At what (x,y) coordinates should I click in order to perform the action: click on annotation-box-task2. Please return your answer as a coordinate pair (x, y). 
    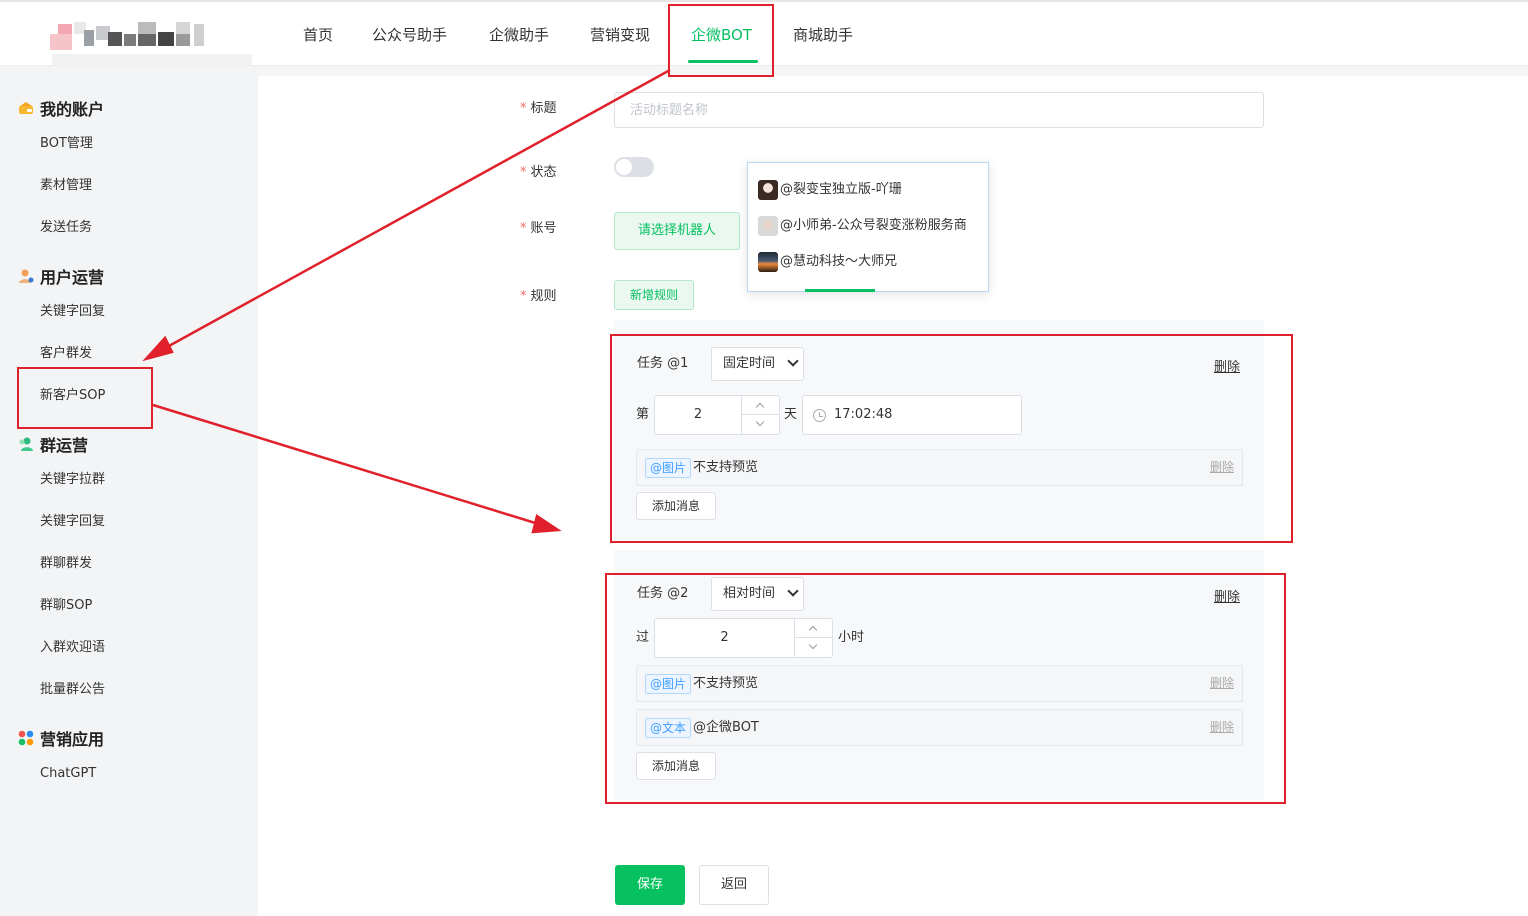
    Looking at the image, I should click on (945, 688).